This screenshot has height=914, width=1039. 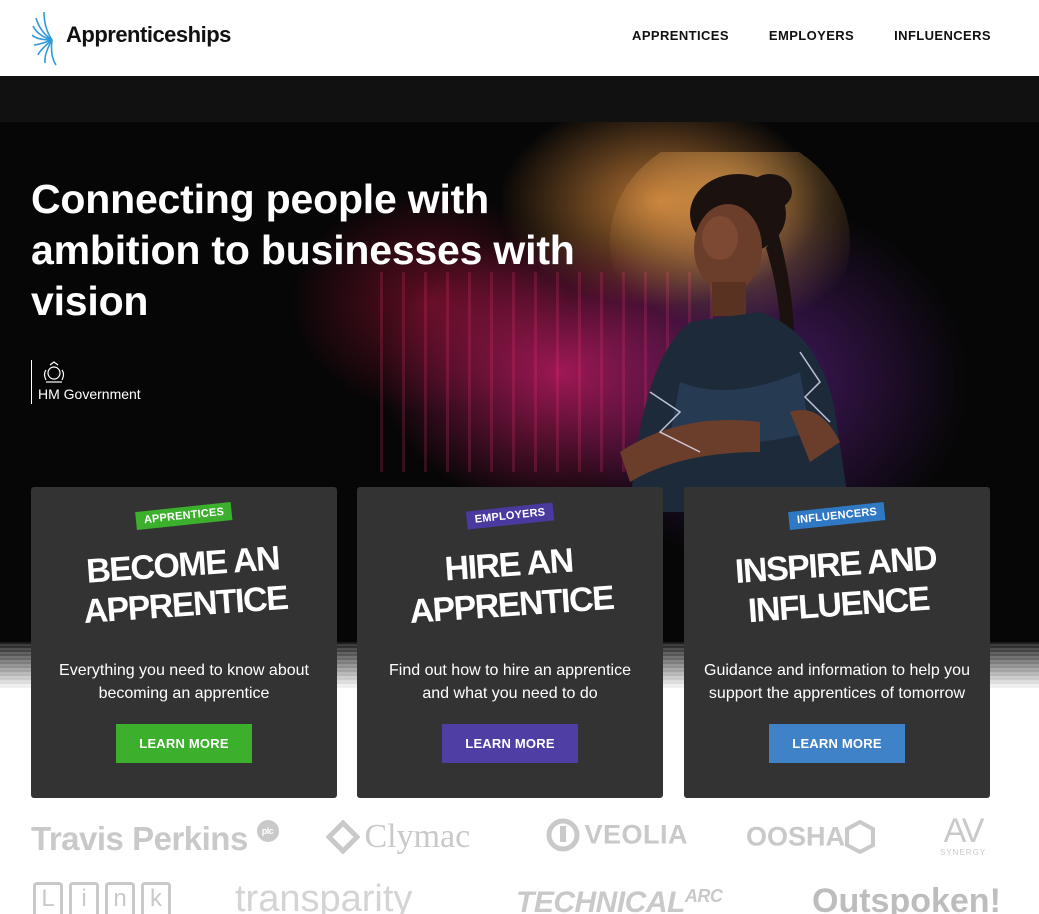 What do you see at coordinates (600, 900) in the screenshot?
I see `technical-text: TECHNICAL` at bounding box center [600, 900].